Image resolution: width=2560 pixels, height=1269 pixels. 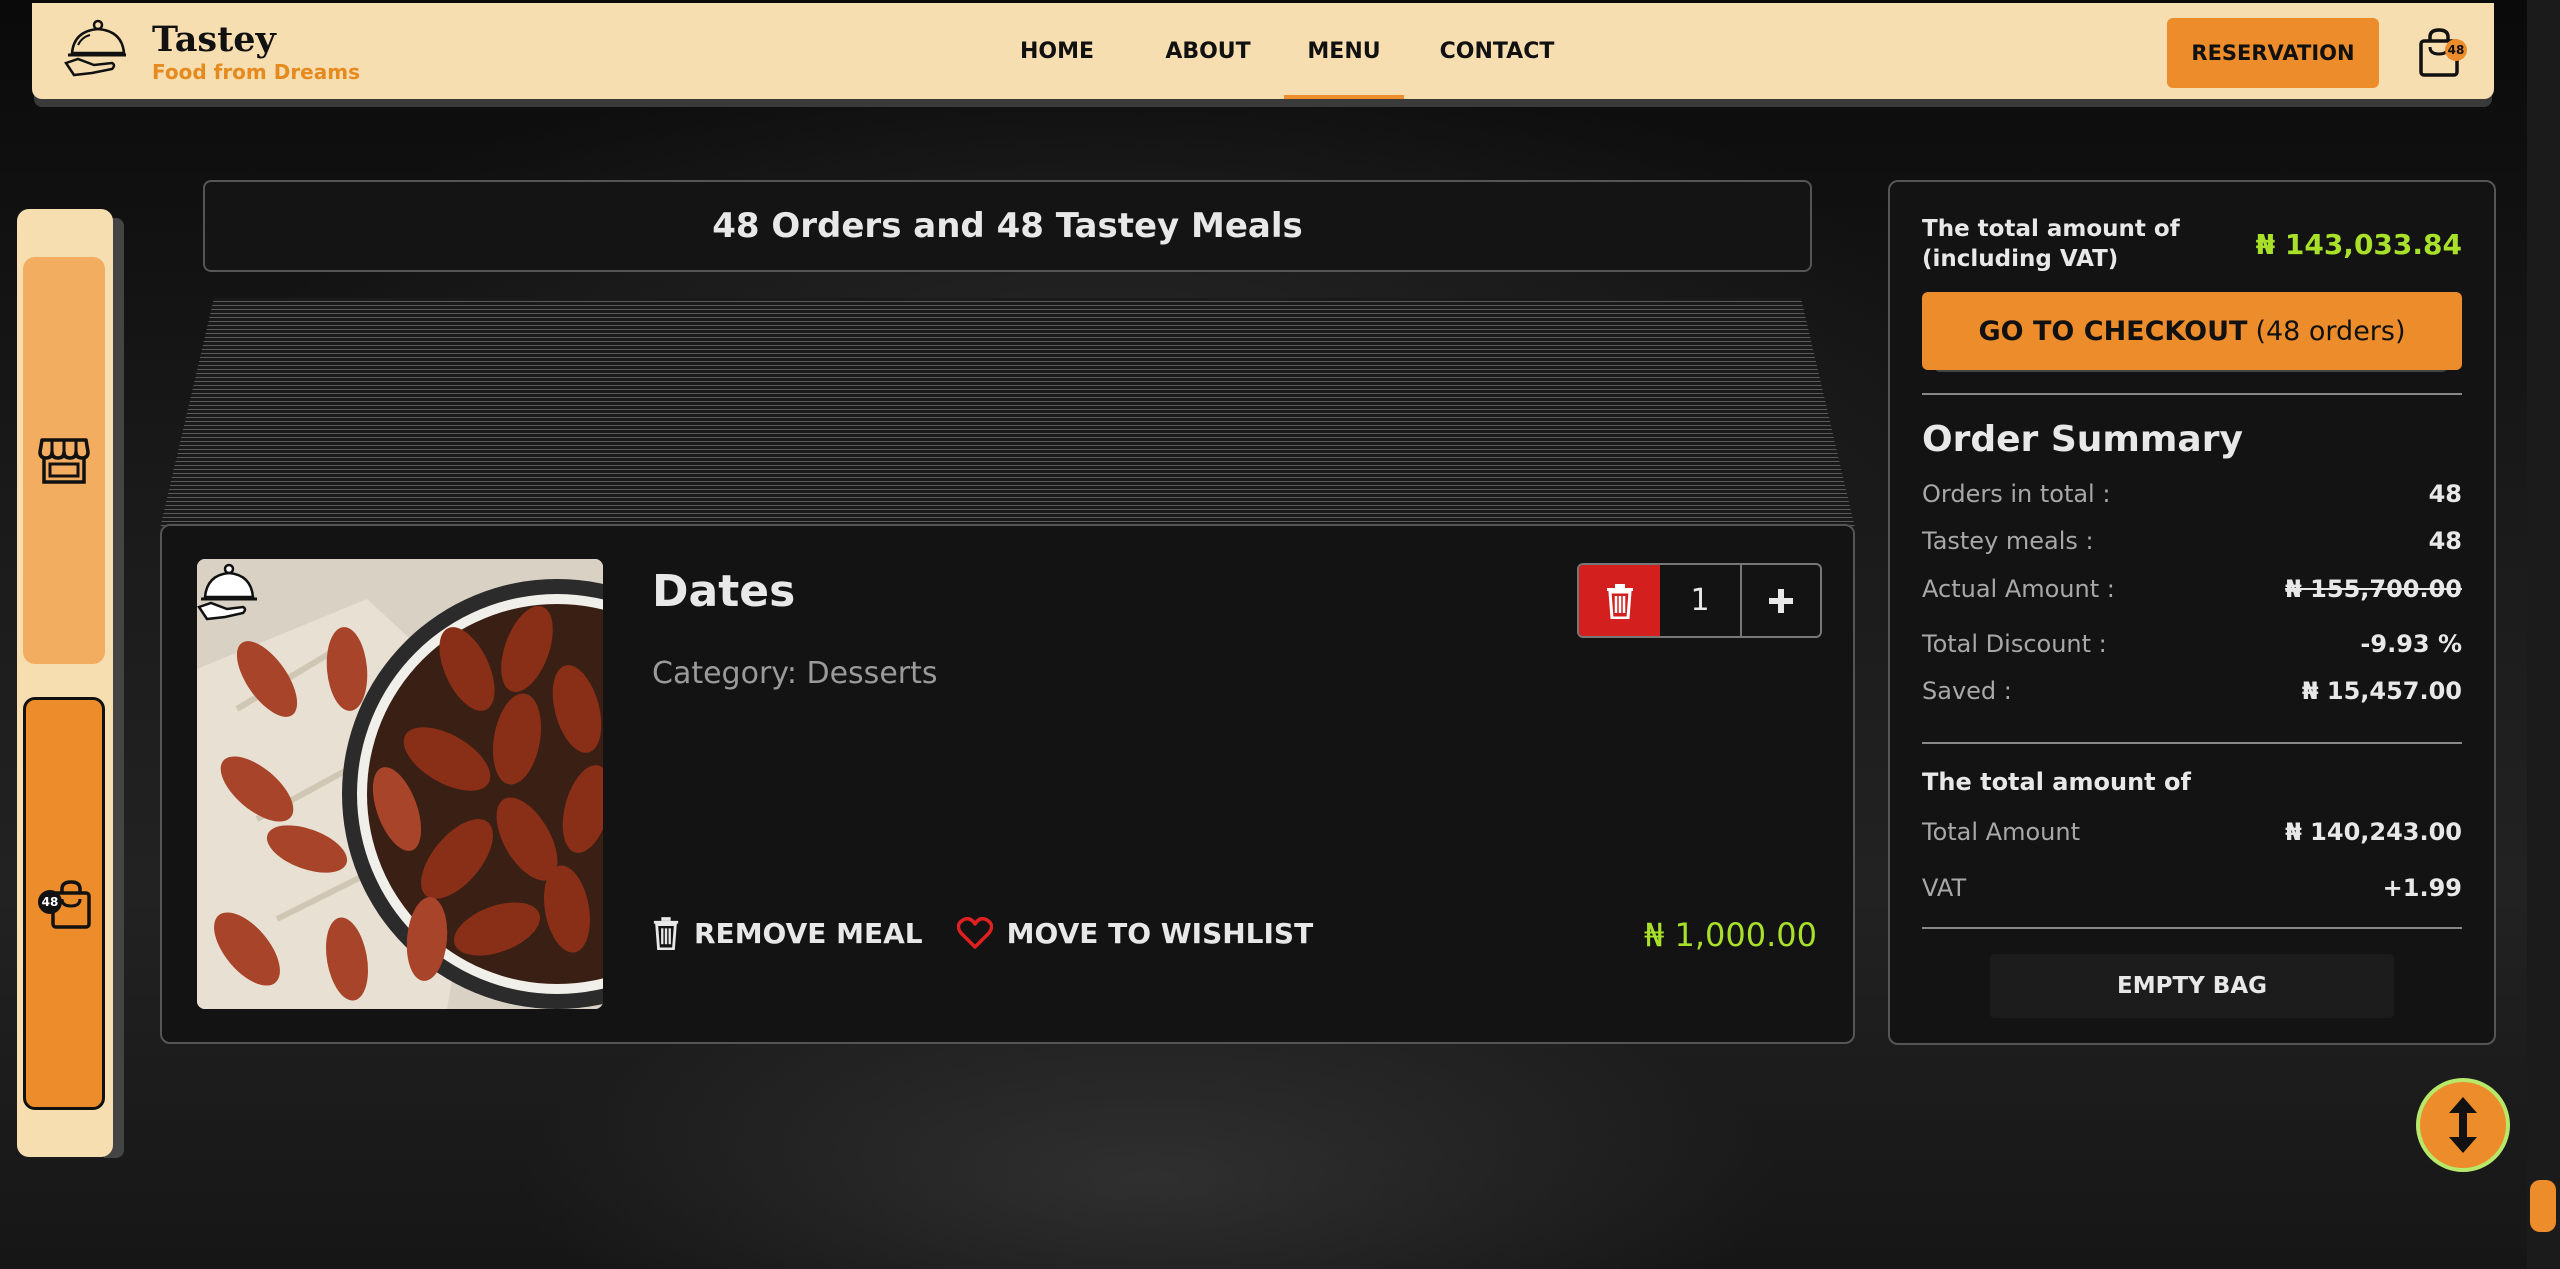 What do you see at coordinates (2113, 331) in the screenshot?
I see `checkout-label: GO TO CHECKOUT` at bounding box center [2113, 331].